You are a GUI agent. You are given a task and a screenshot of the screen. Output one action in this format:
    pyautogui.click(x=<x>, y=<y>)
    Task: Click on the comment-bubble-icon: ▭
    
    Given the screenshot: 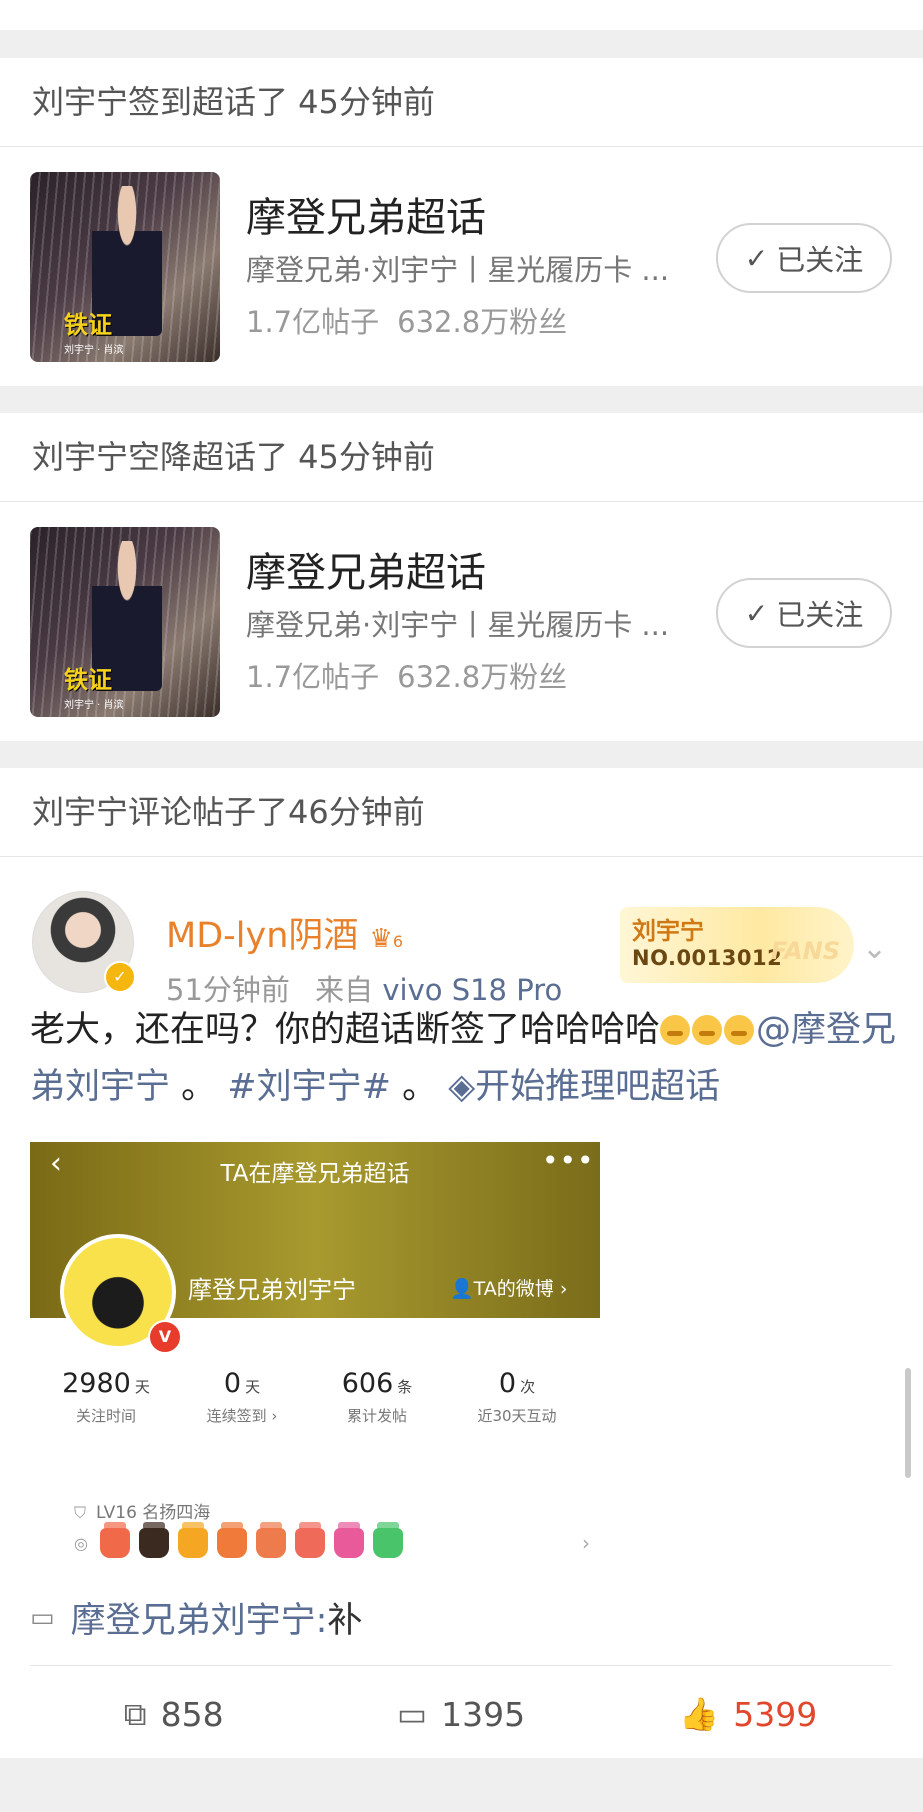 What is the action you would take?
    pyautogui.click(x=42, y=1617)
    